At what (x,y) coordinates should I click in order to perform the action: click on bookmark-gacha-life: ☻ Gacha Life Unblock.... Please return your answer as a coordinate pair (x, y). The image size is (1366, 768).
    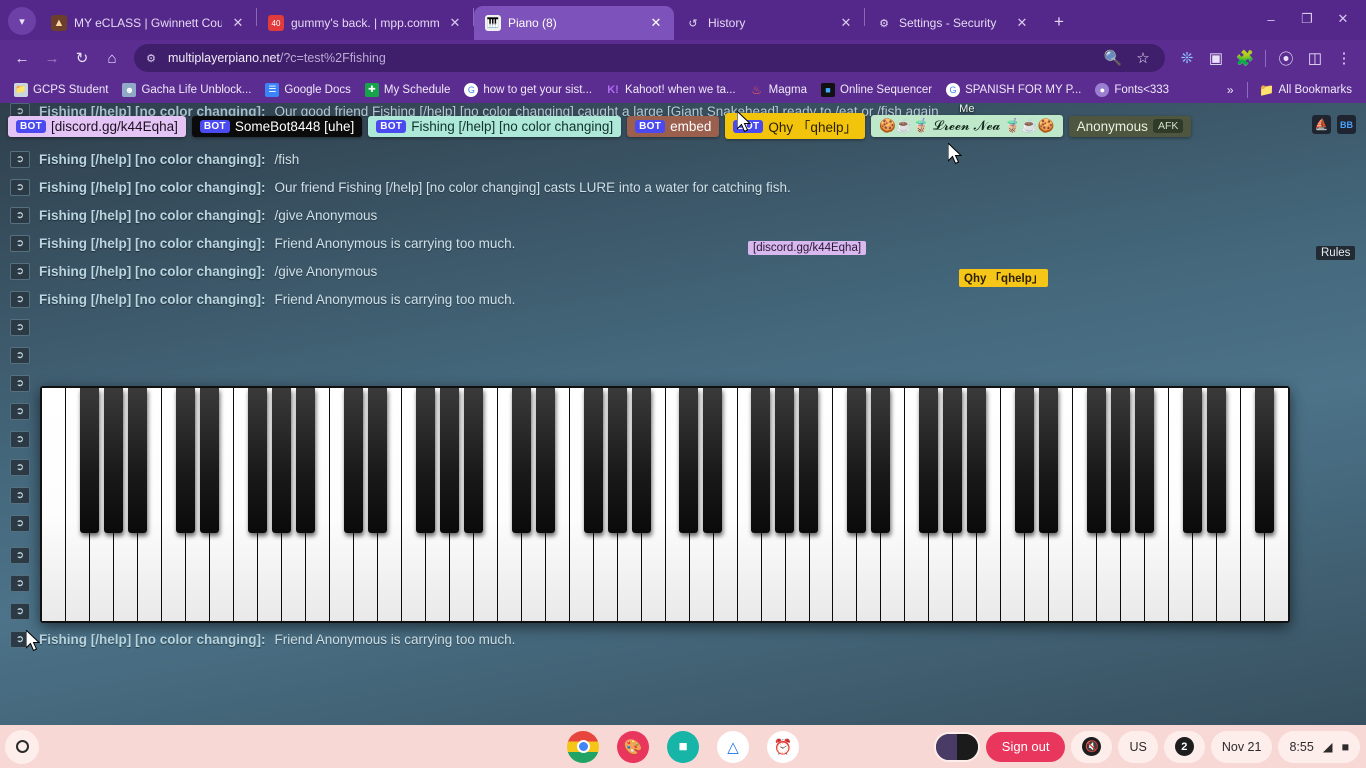
    Looking at the image, I should click on (186, 90).